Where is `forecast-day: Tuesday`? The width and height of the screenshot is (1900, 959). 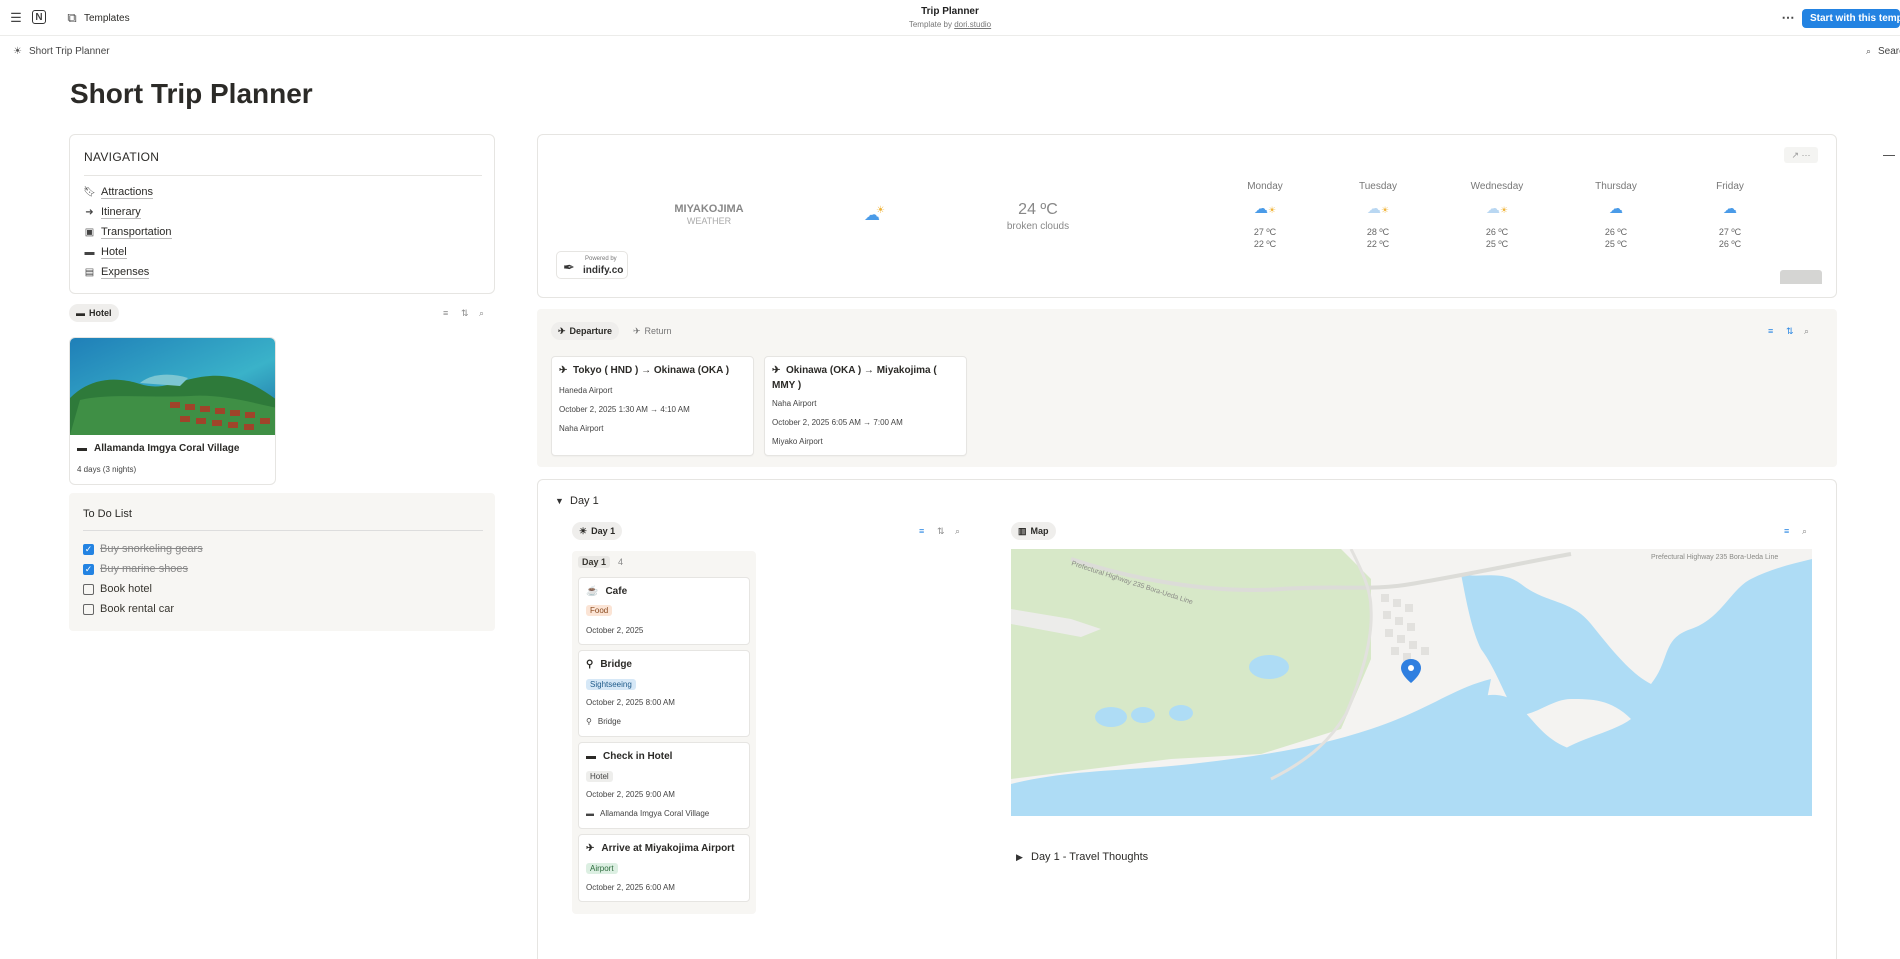
forecast-day: Tuesday is located at coordinates (1378, 186).